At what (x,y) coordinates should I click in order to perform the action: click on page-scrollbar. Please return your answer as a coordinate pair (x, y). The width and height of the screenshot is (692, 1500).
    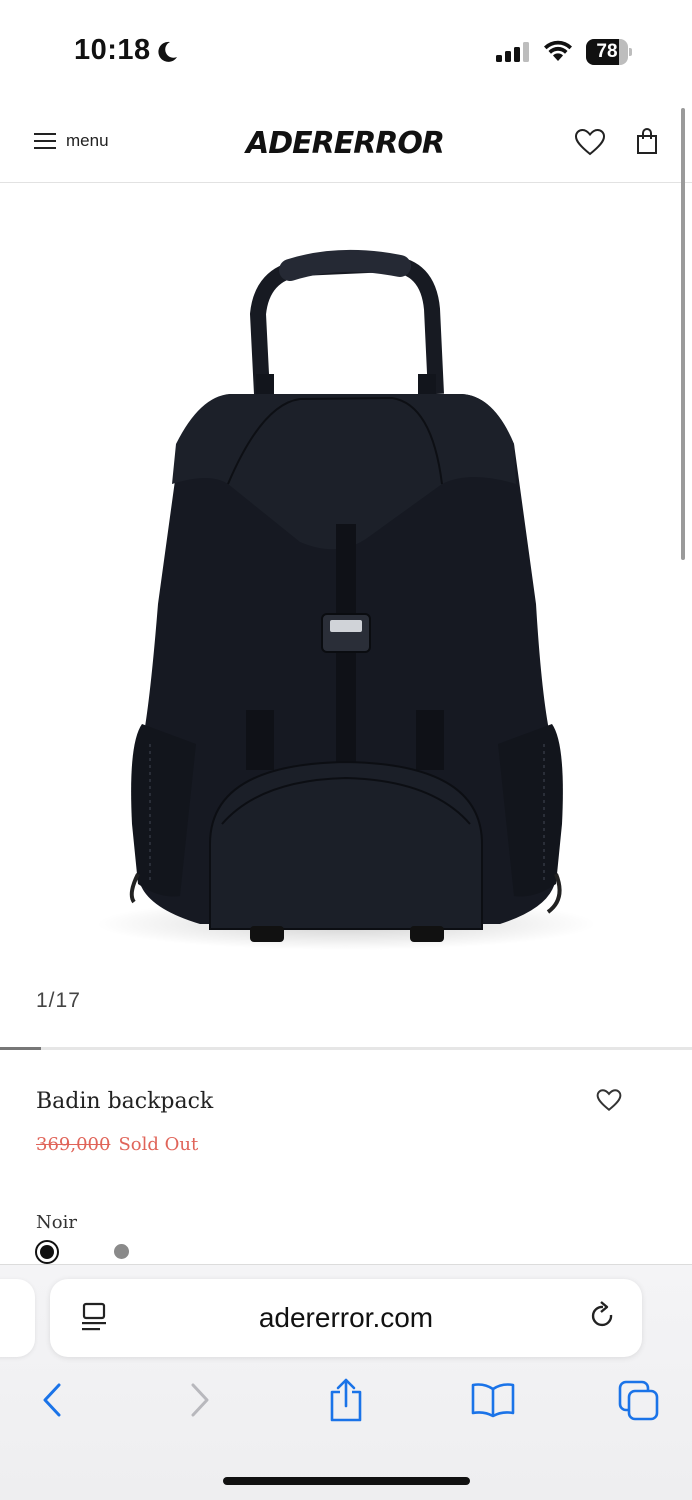
    Looking at the image, I should click on (683, 334).